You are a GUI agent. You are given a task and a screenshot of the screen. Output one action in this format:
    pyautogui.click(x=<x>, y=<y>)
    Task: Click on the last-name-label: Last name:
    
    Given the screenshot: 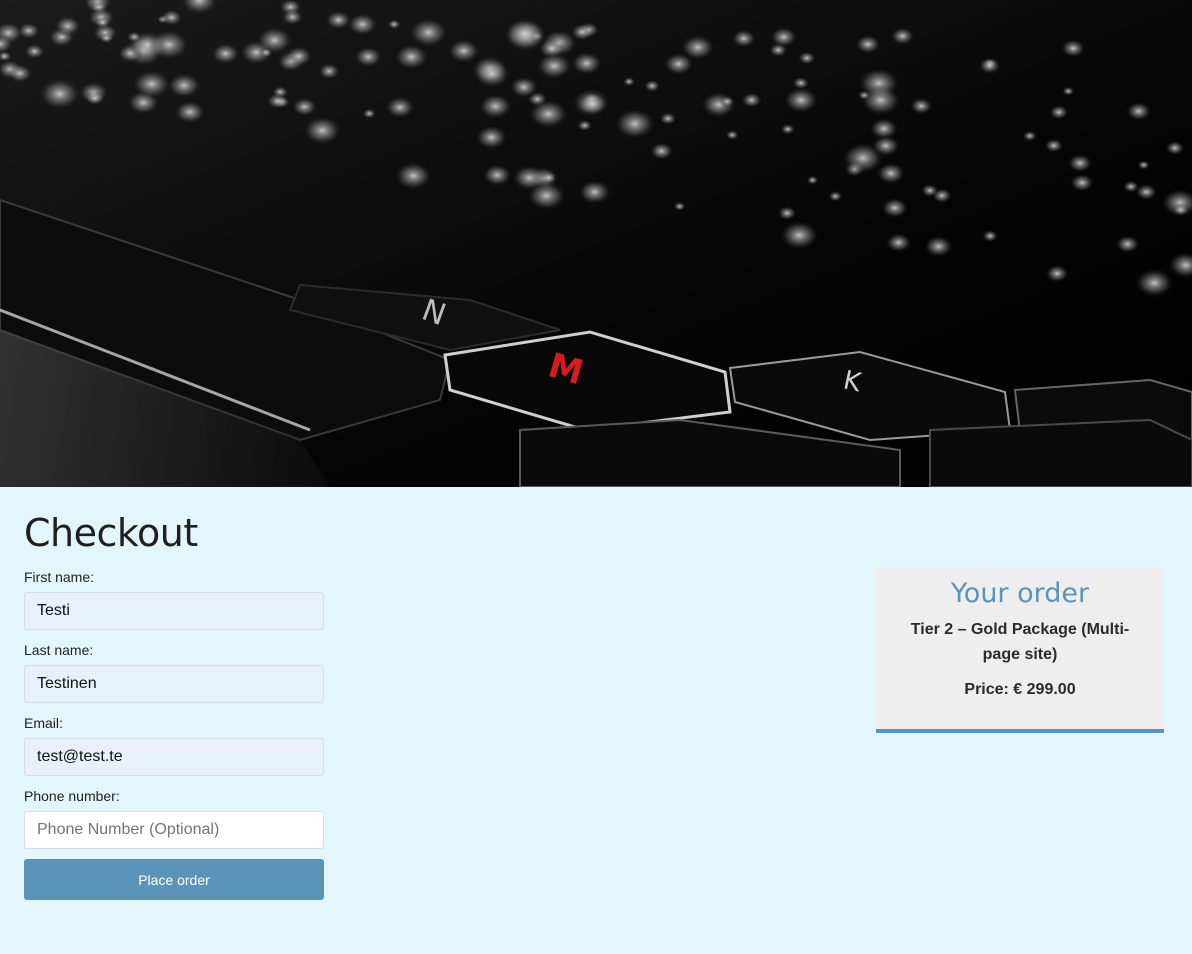 What is the action you would take?
    pyautogui.click(x=59, y=650)
    